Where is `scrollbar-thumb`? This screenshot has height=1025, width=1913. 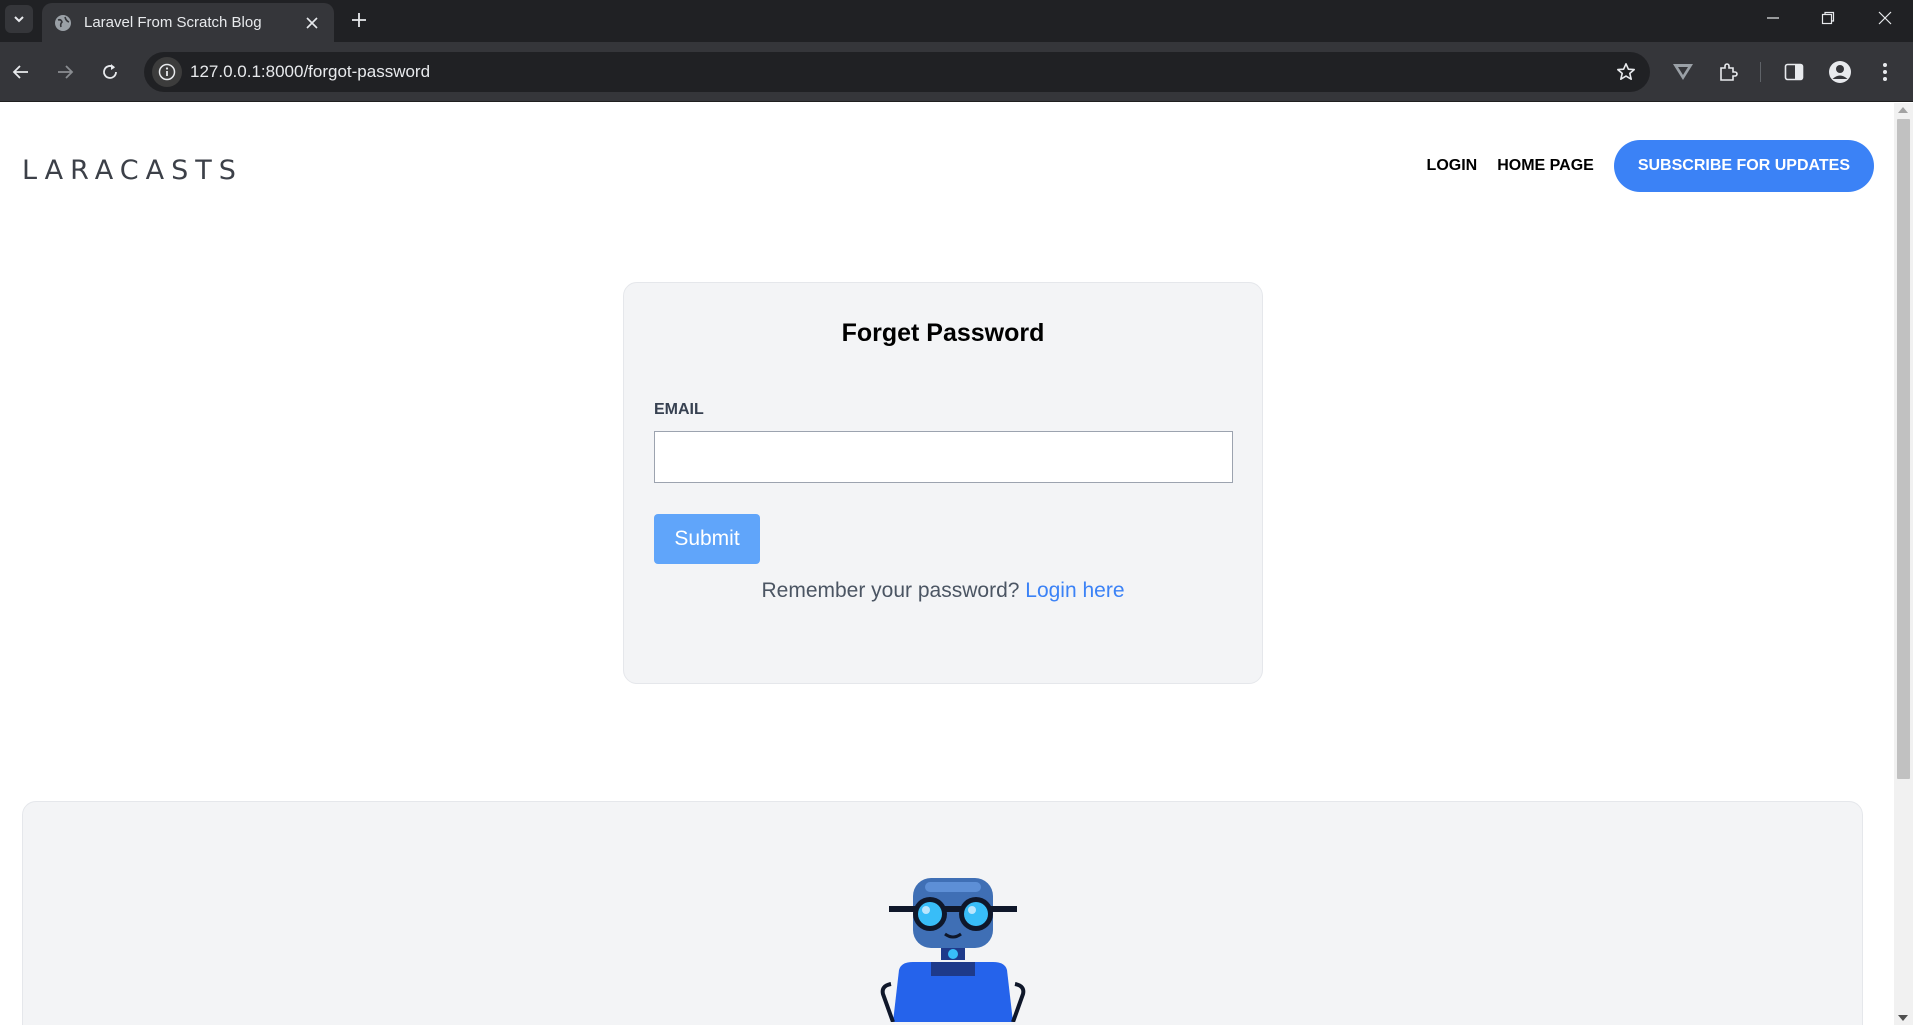 scrollbar-thumb is located at coordinates (1903, 449).